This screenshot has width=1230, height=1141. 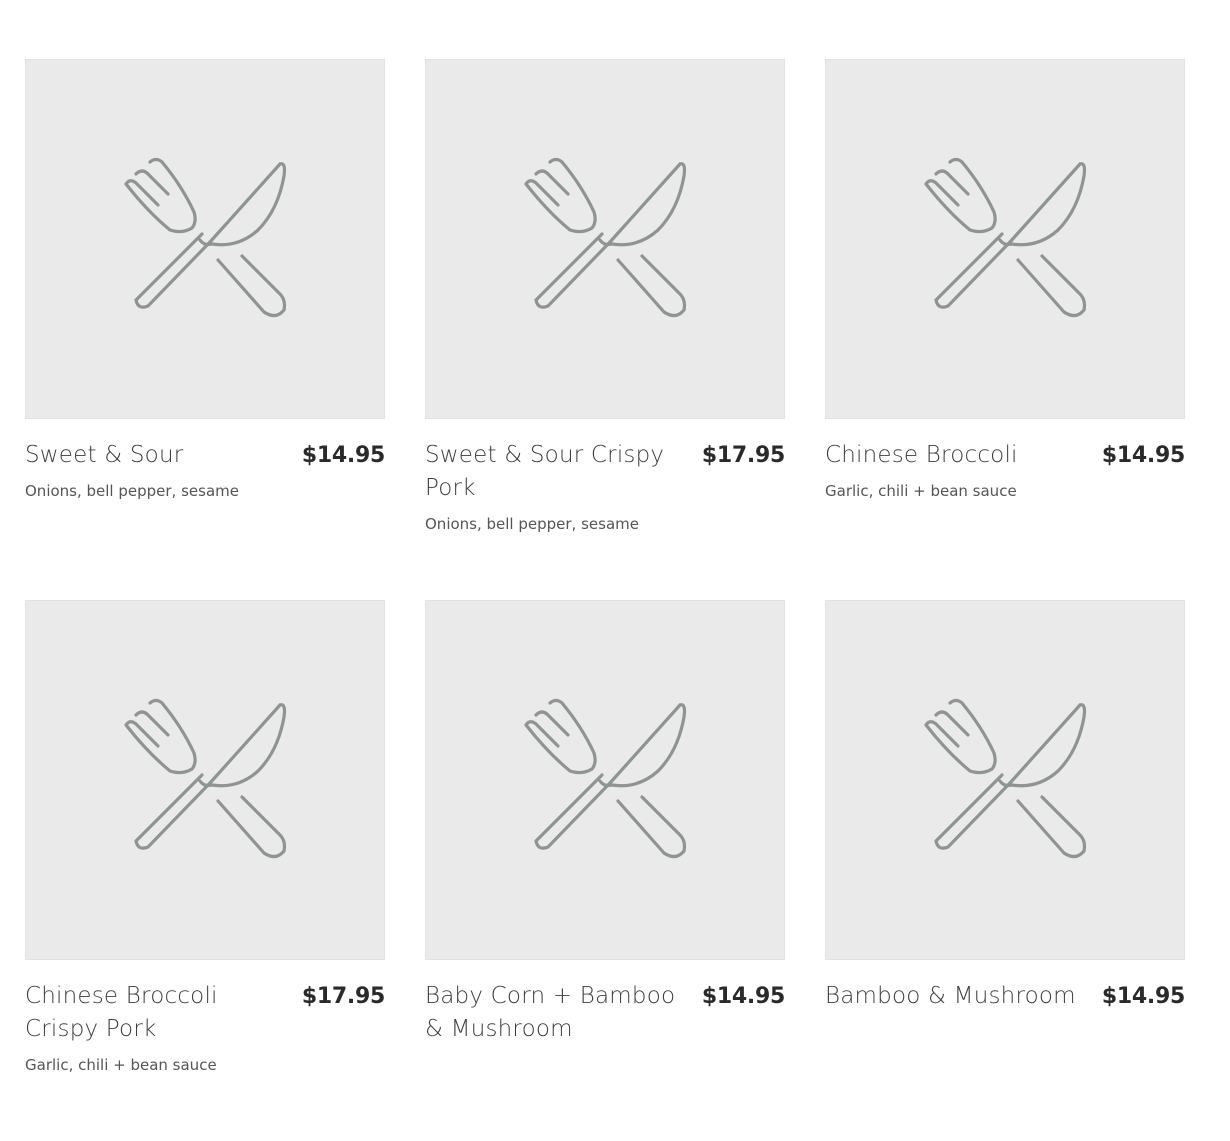 I want to click on menu-item-info: Chinese Broccoli $14.95, so click(x=1005, y=455).